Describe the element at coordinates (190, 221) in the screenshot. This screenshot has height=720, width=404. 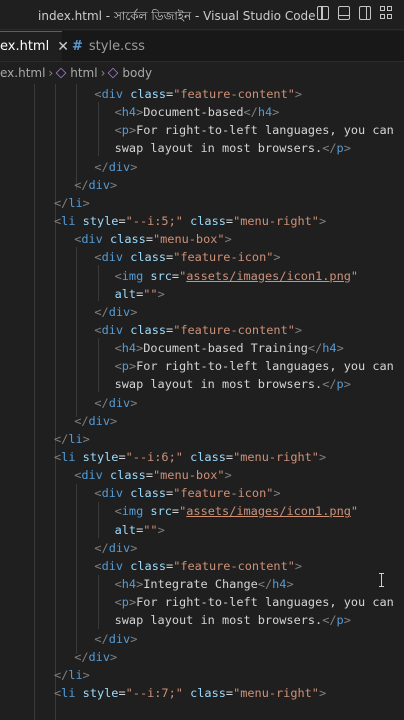
I see `code-line: <li style="--i:5;" class="menu-right">` at that location.